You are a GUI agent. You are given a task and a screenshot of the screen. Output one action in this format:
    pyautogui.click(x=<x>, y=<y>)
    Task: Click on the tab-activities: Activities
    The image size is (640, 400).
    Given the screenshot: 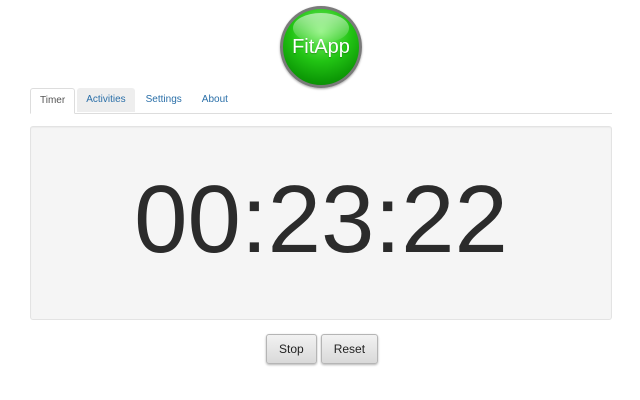 What is the action you would take?
    pyautogui.click(x=106, y=100)
    